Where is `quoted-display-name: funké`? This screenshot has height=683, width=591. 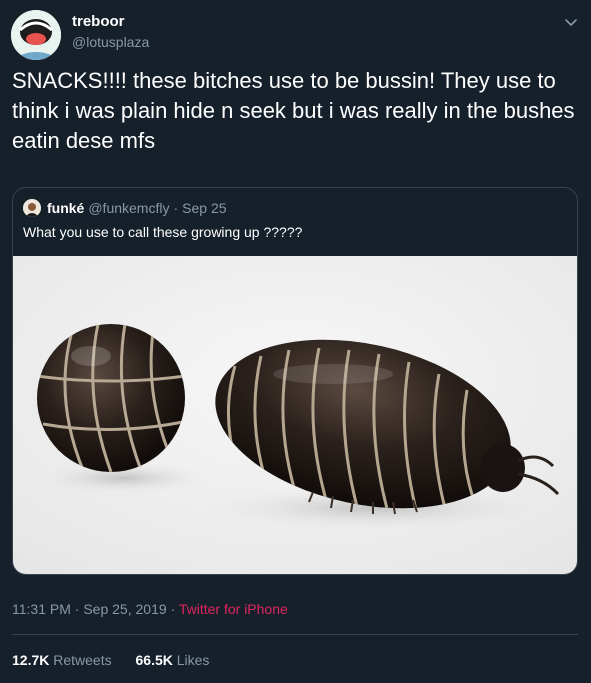
quoted-display-name: funké is located at coordinates (66, 208).